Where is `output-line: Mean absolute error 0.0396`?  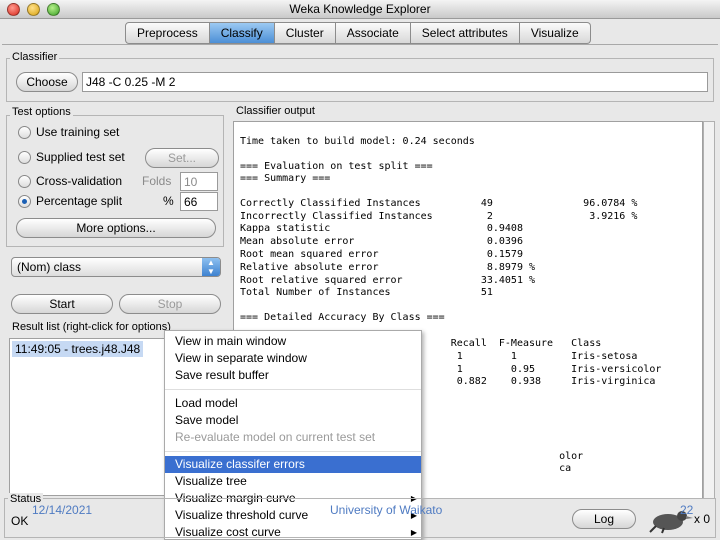
output-line: Mean absolute error 0.0396 is located at coordinates (381, 241).